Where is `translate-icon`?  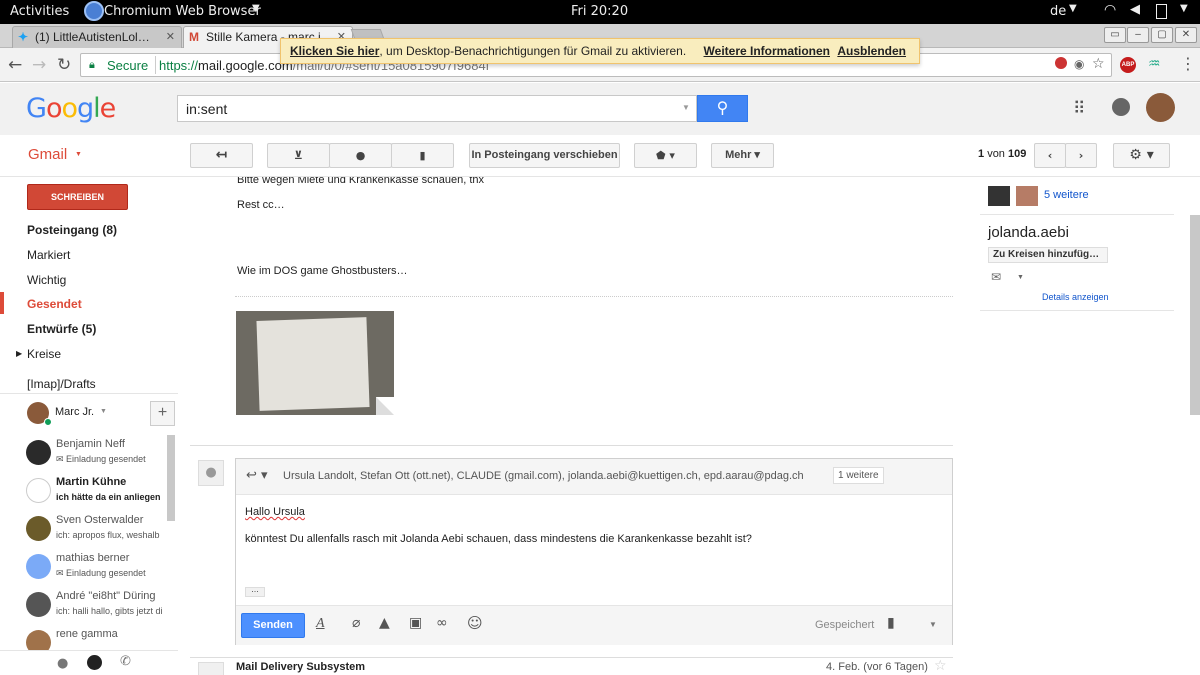
translate-icon is located at coordinates (1061, 63).